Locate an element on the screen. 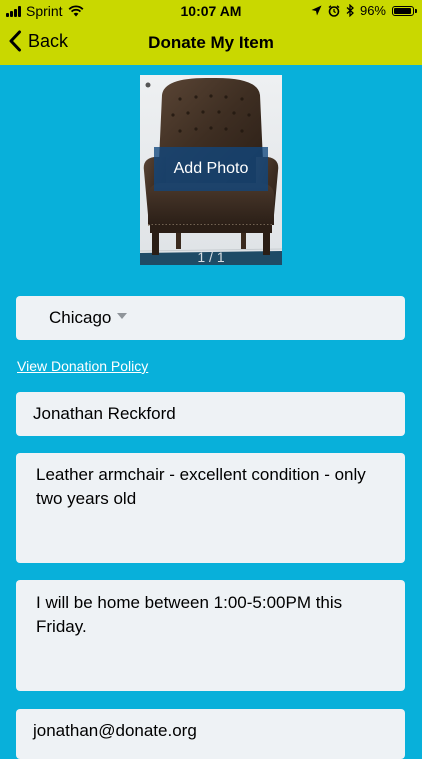  battery-icon is located at coordinates (404, 10).